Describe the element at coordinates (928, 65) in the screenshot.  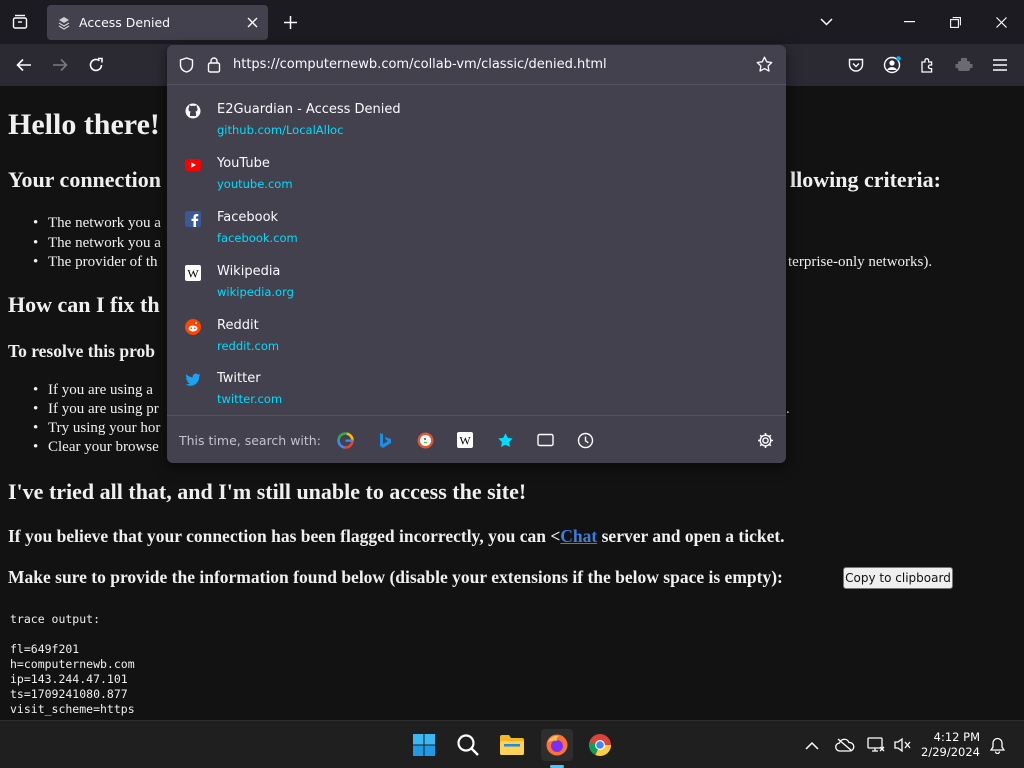
I see `extensions-icon` at that location.